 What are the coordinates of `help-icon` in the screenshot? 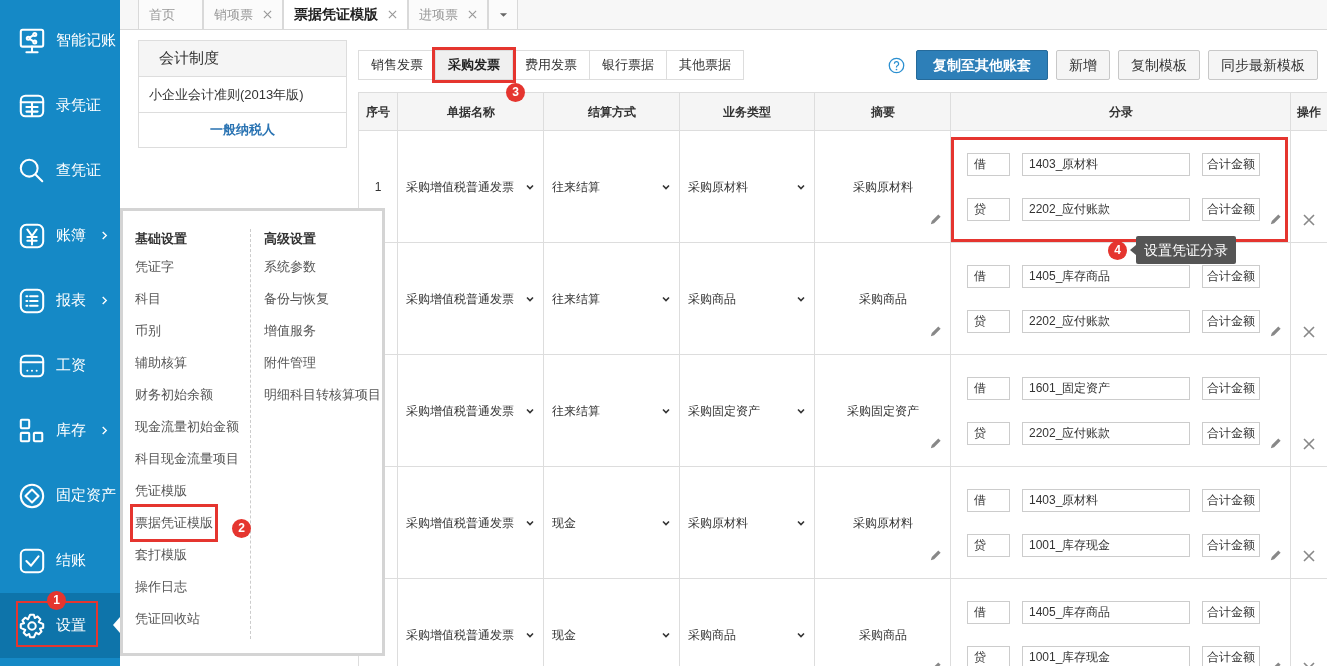 It's located at (896, 65).